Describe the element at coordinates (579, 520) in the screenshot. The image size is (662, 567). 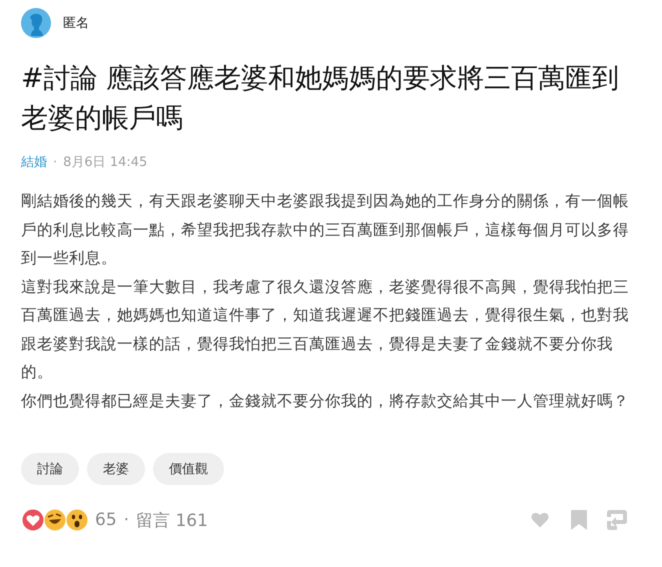
I see `bookmark-icon` at that location.